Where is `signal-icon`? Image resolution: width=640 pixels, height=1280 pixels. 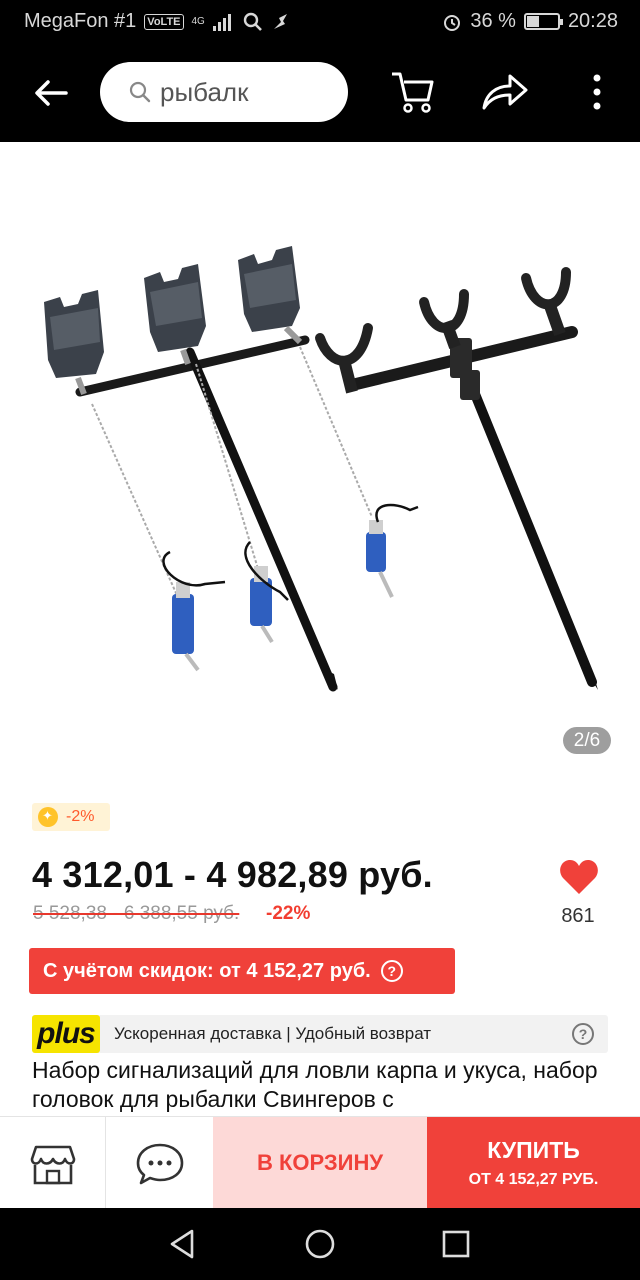
signal-icon is located at coordinates (221, 22).